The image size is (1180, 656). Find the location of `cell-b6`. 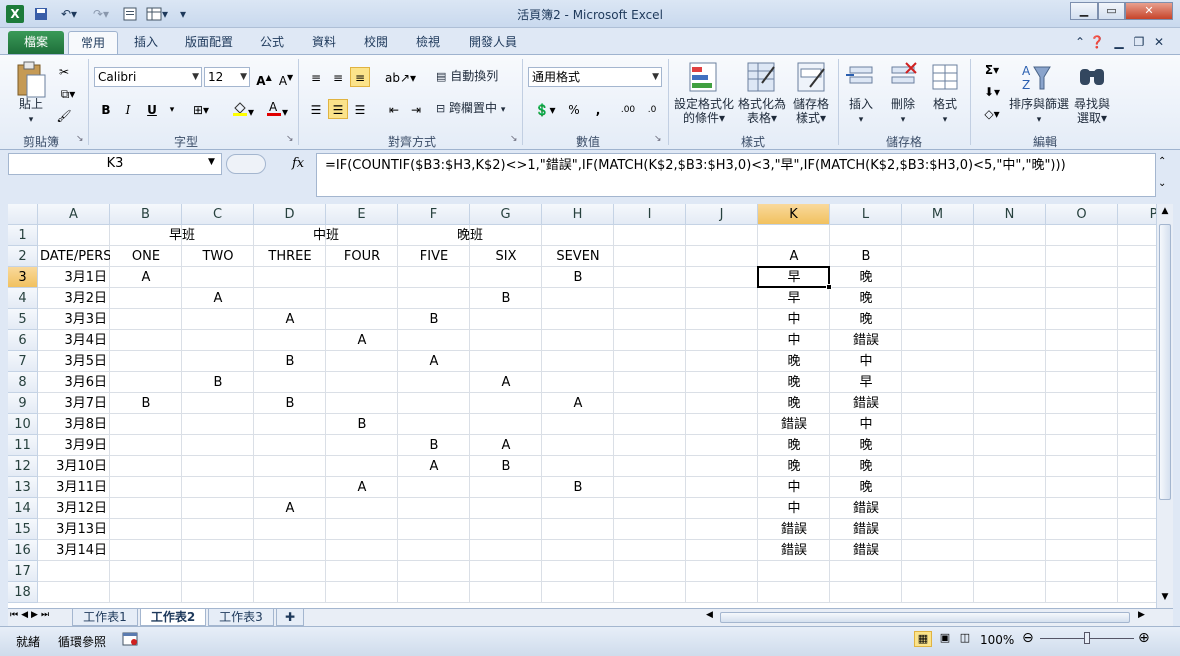

cell-b6 is located at coordinates (146, 340).